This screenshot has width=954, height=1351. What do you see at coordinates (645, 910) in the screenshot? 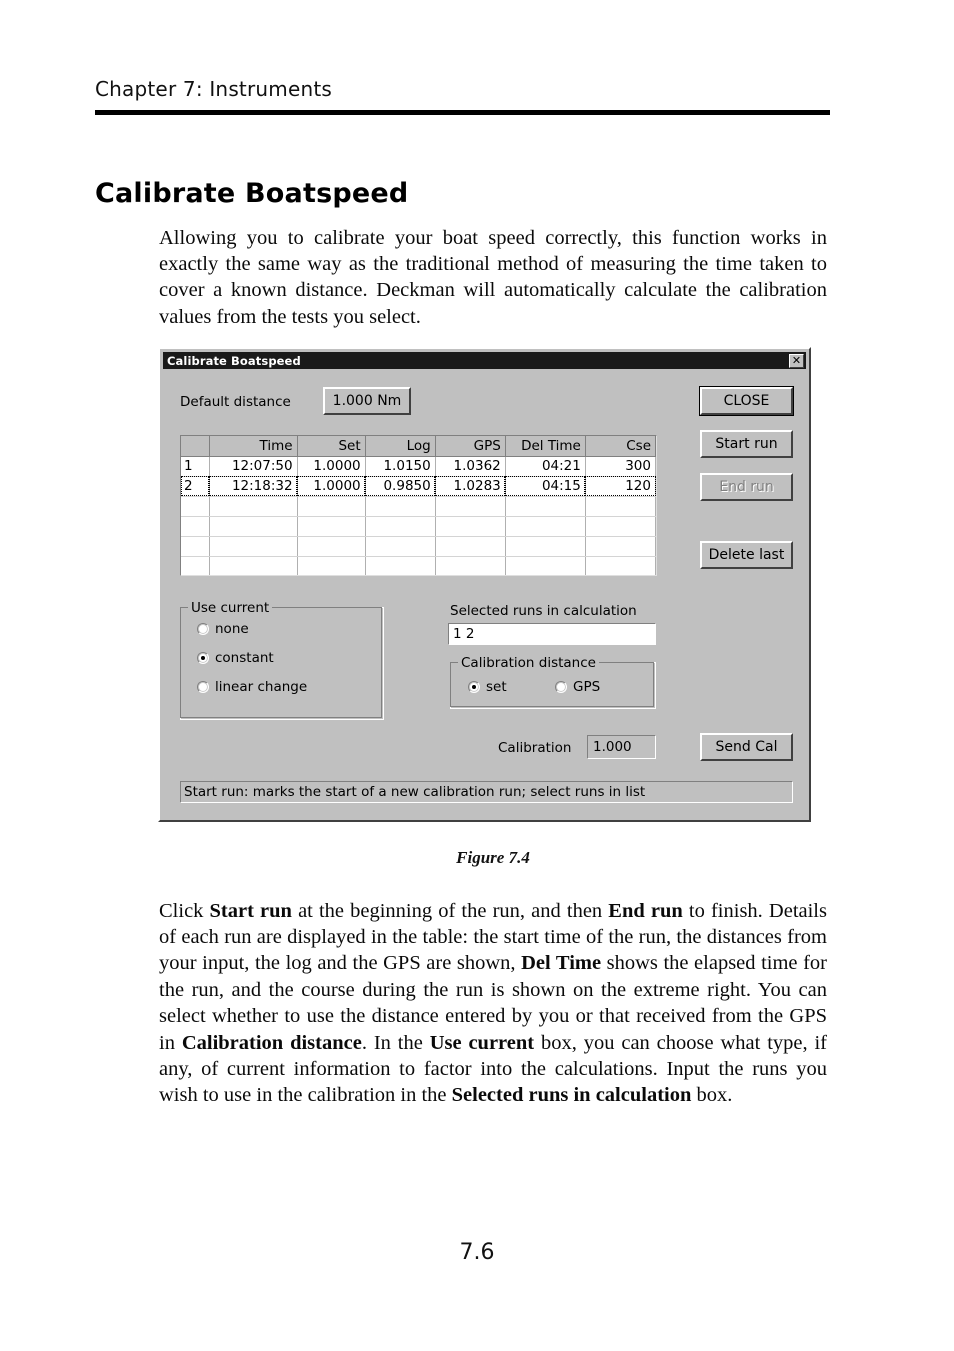
I see `term-end-run: End run` at bounding box center [645, 910].